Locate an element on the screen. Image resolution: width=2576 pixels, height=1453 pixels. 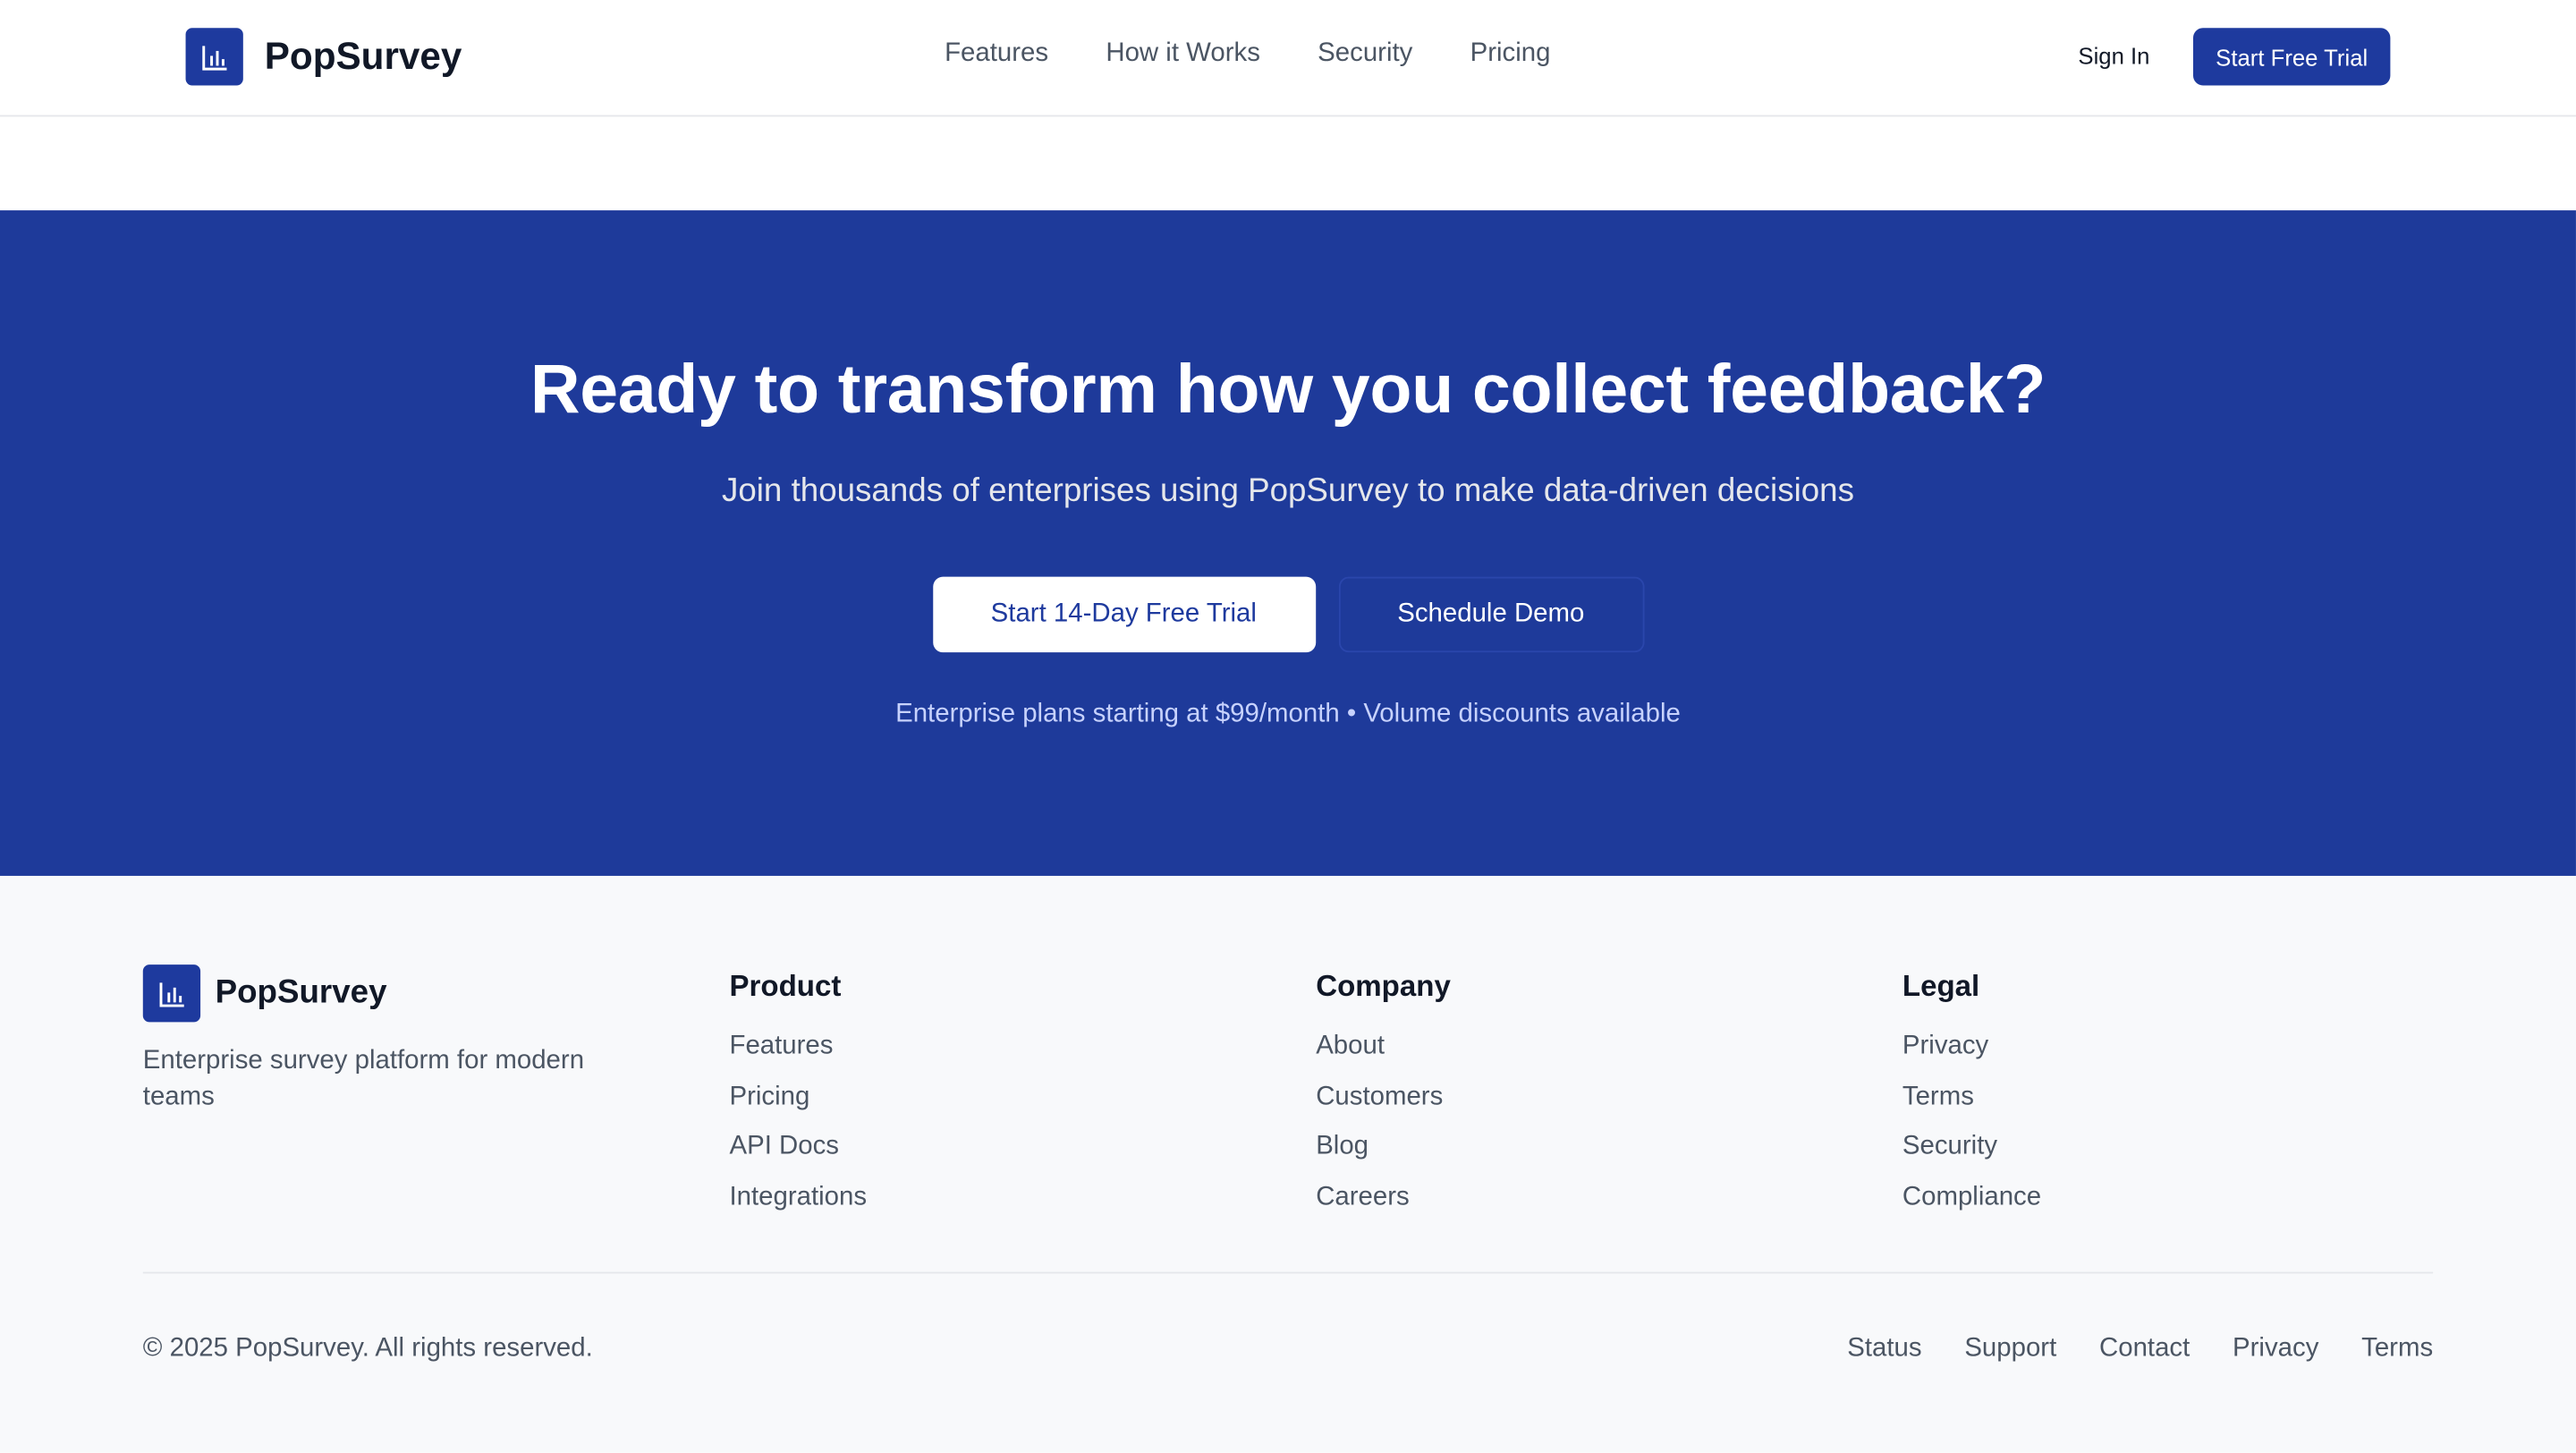
brand-logo: PopSurvey is located at coordinates (323, 57).